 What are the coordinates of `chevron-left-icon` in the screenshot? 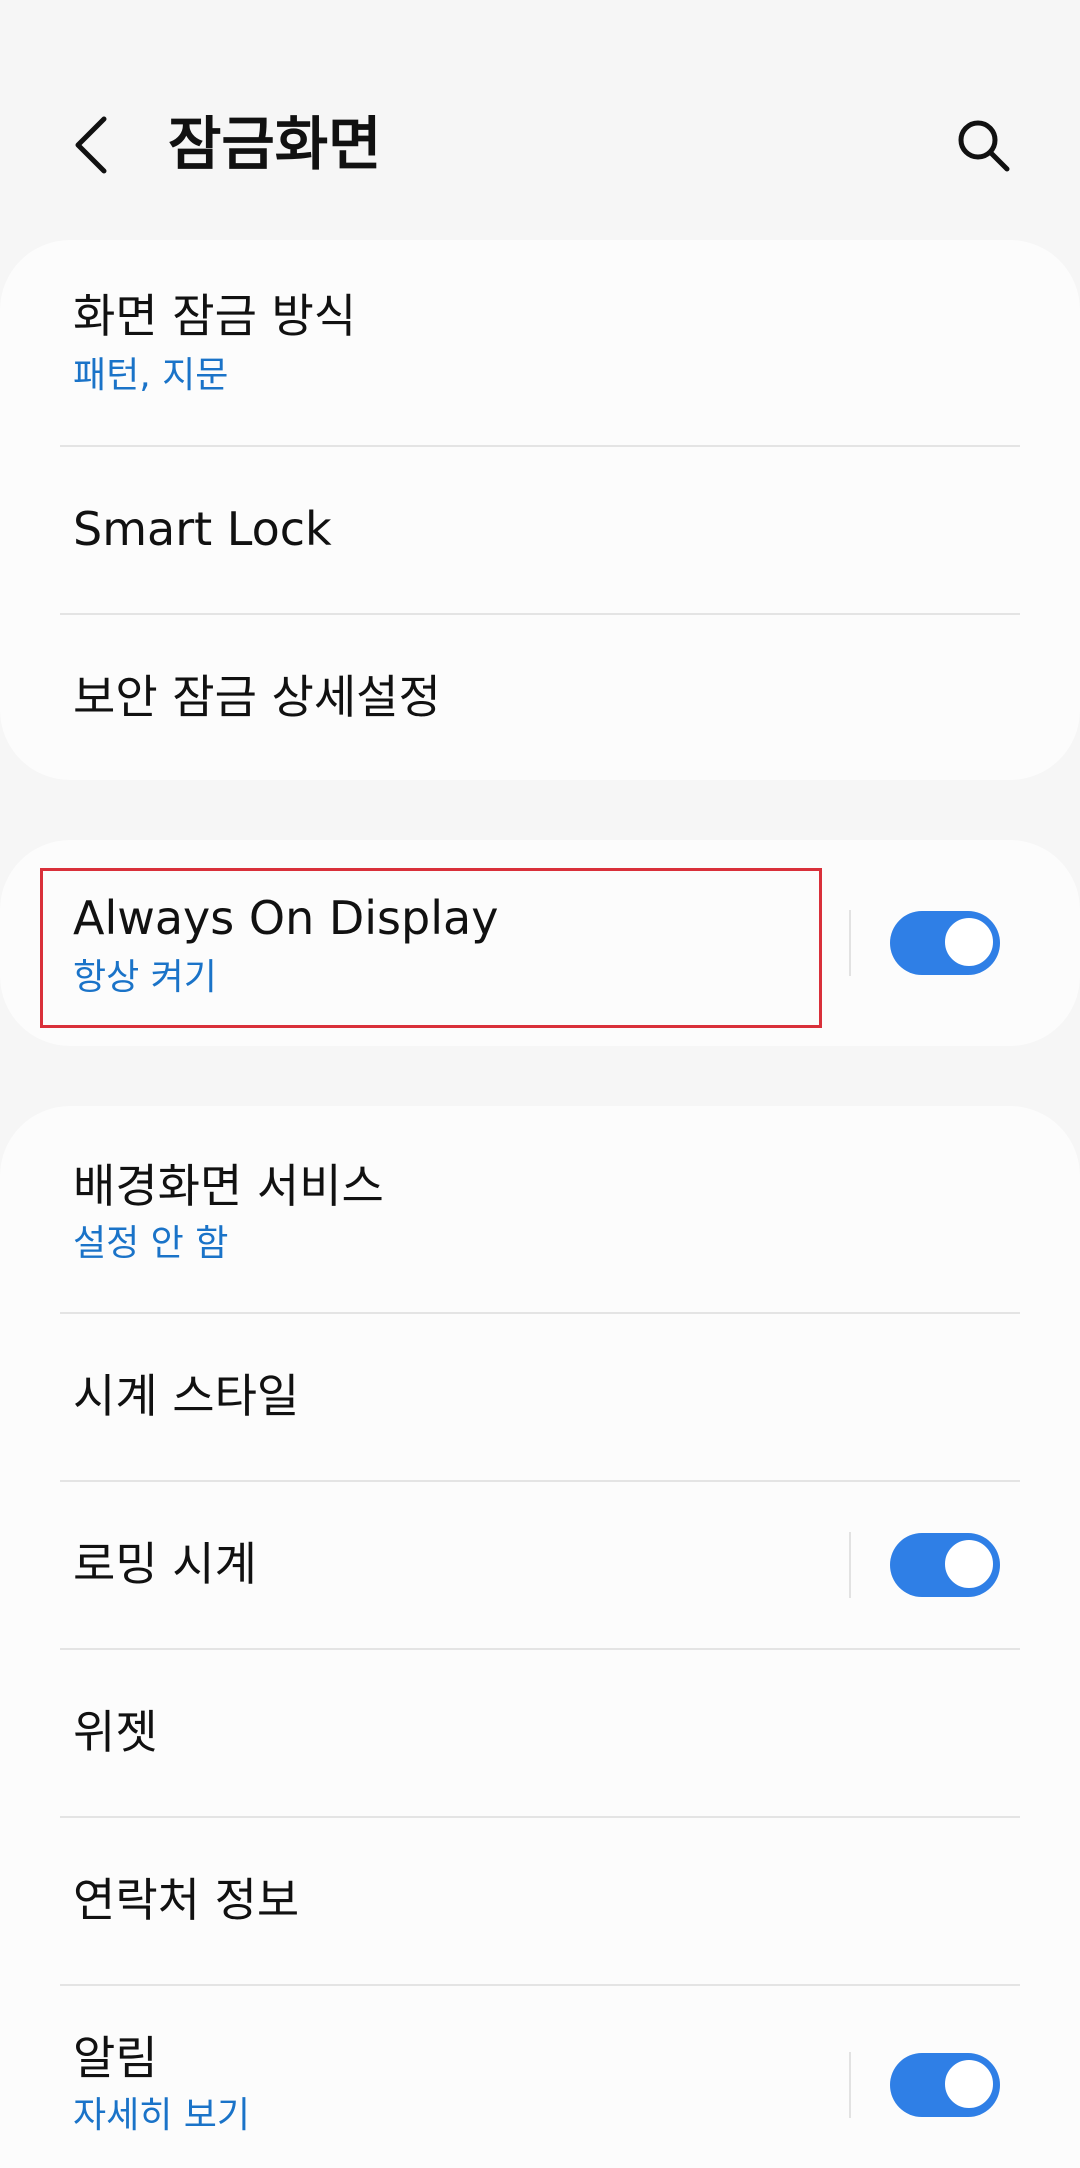 It's located at (91, 145).